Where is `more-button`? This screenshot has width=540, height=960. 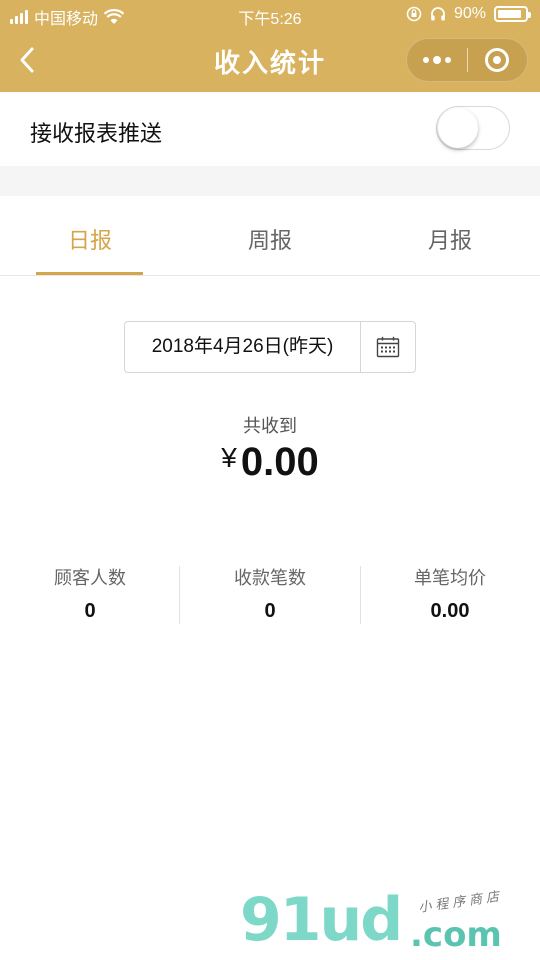
more-button is located at coordinates (437, 60).